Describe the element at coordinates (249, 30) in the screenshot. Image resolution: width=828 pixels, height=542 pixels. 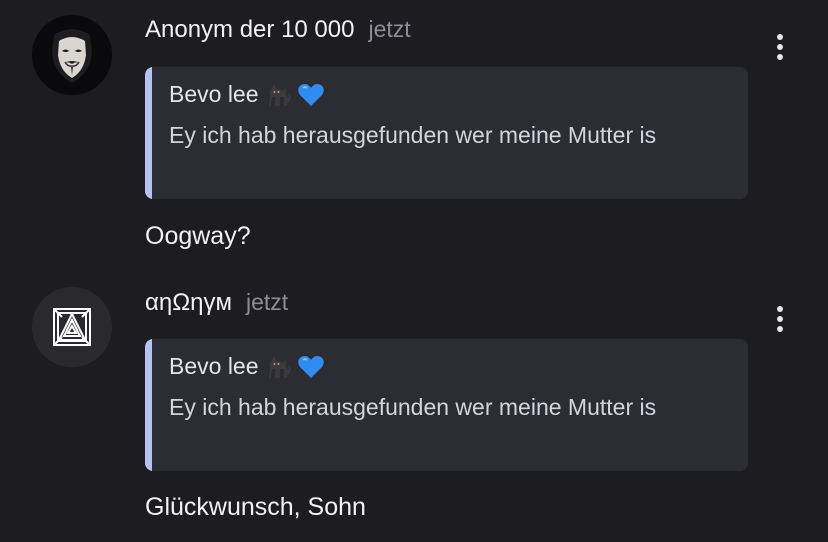
I see `comment-author: Anonym der 10 000` at that location.